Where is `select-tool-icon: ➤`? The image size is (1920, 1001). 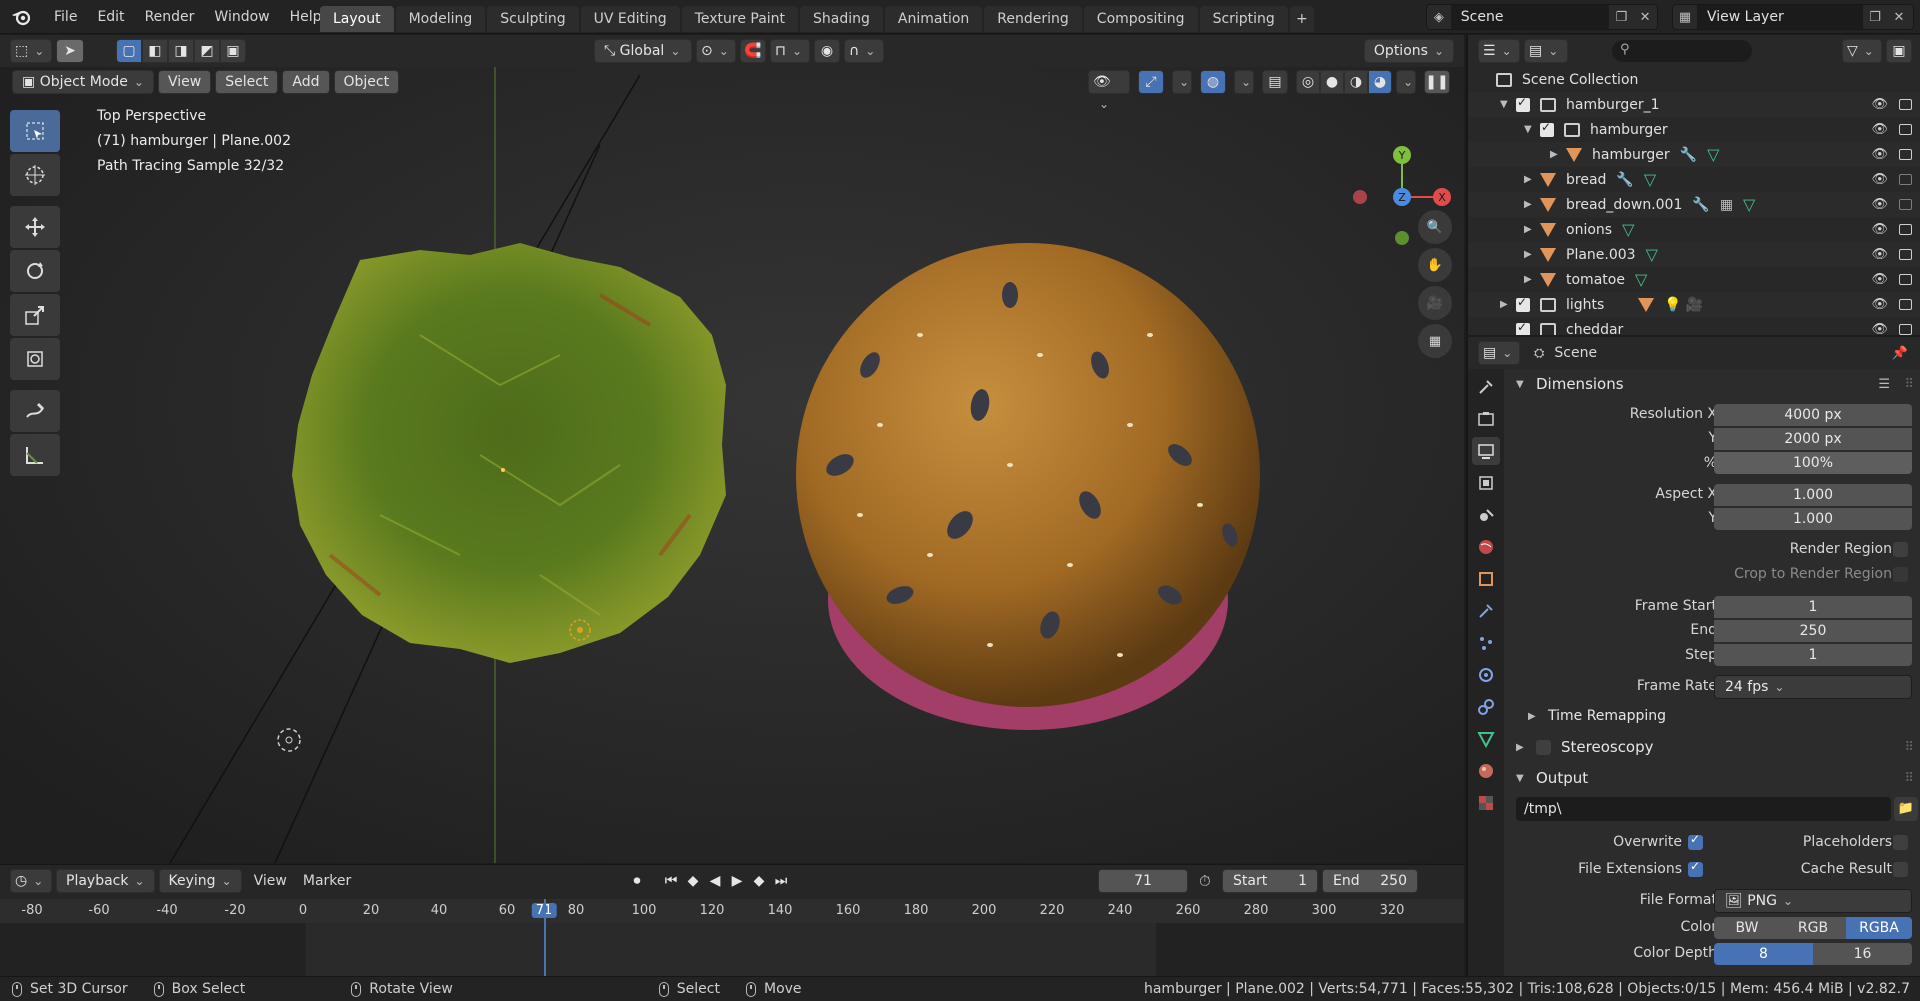
select-tool-icon: ➤ is located at coordinates (70, 51).